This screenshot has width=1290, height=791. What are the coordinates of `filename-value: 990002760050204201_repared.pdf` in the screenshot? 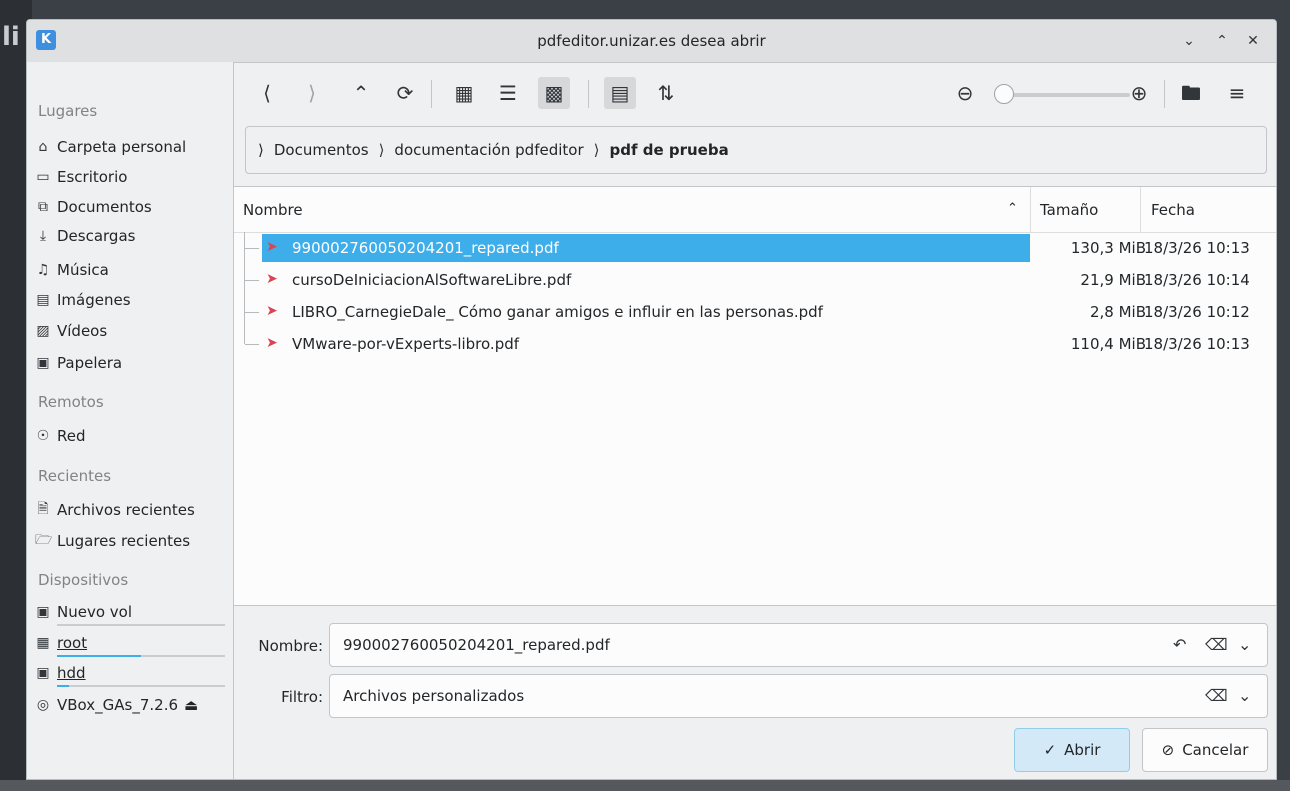 It's located at (476, 645).